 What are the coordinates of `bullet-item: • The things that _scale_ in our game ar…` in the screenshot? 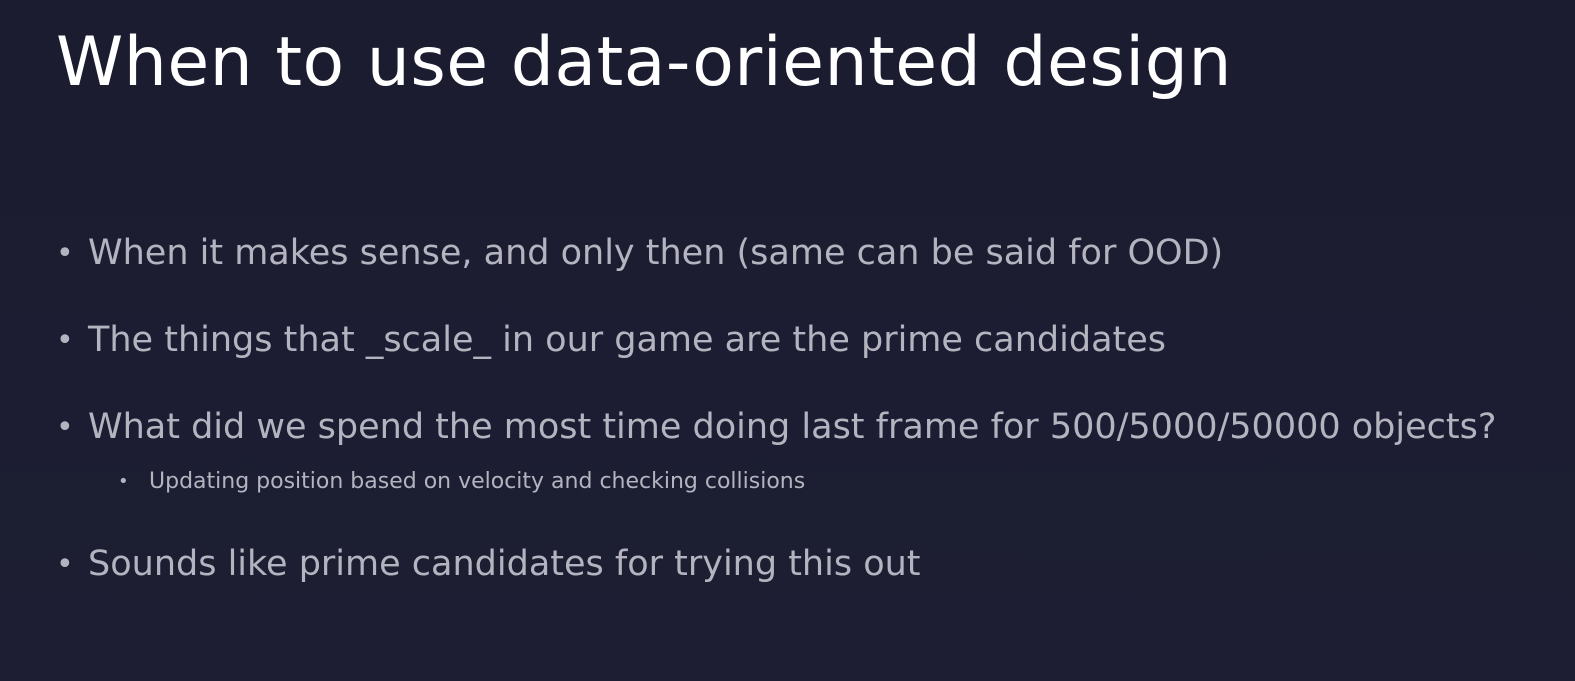 It's located at (789, 340).